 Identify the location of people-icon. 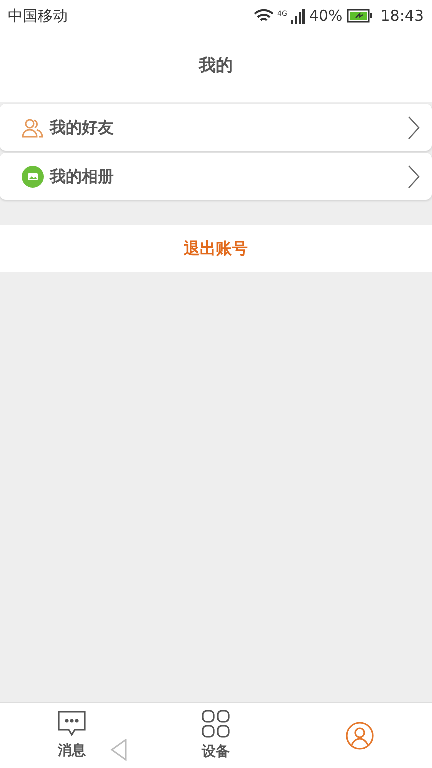
(33, 128).